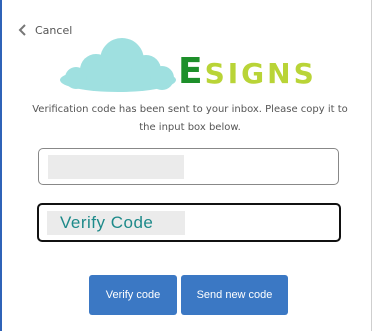 Image resolution: width=376 pixels, height=331 pixels. I want to click on panel-accent-bar, so click(1, 165).